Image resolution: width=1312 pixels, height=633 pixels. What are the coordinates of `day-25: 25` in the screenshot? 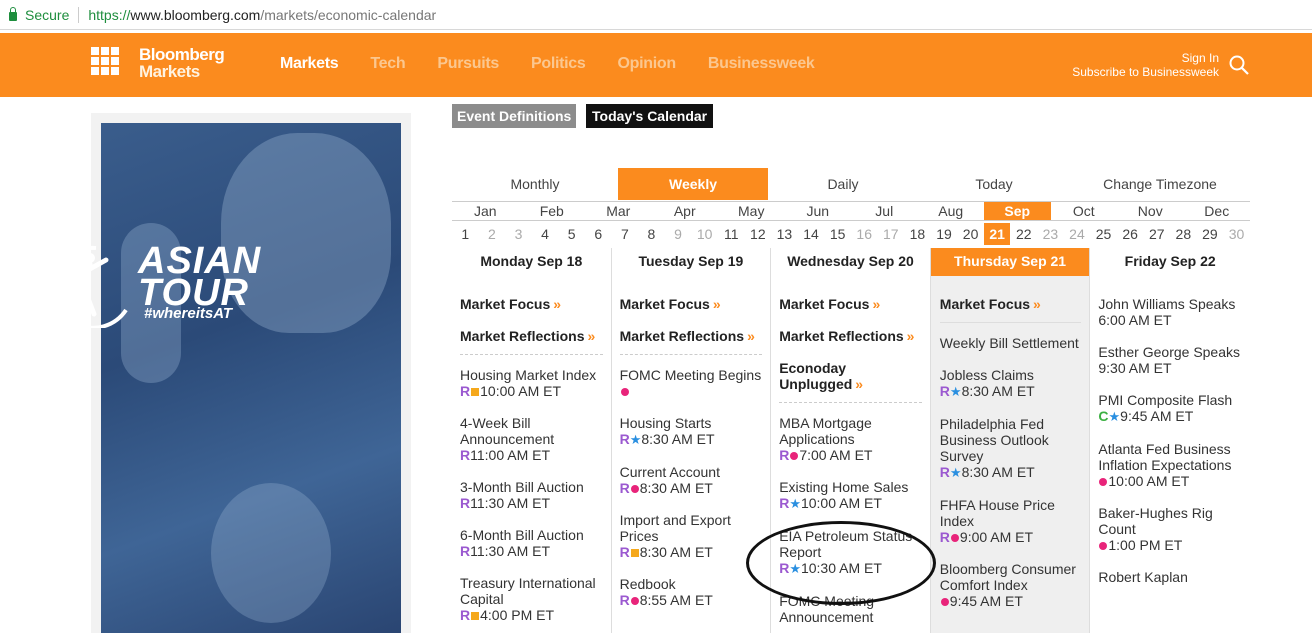 It's located at (1103, 234).